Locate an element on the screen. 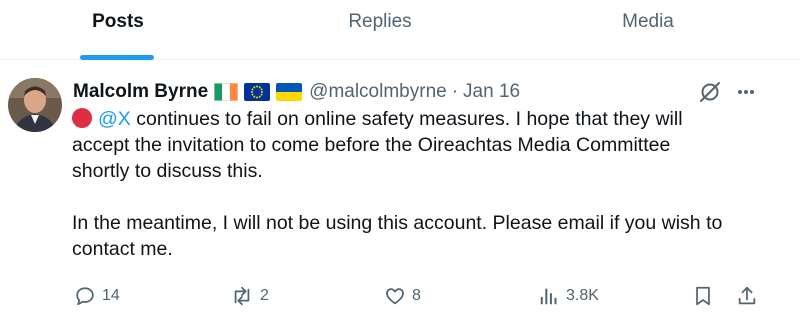  views-button: 3.8K is located at coordinates (568, 296).